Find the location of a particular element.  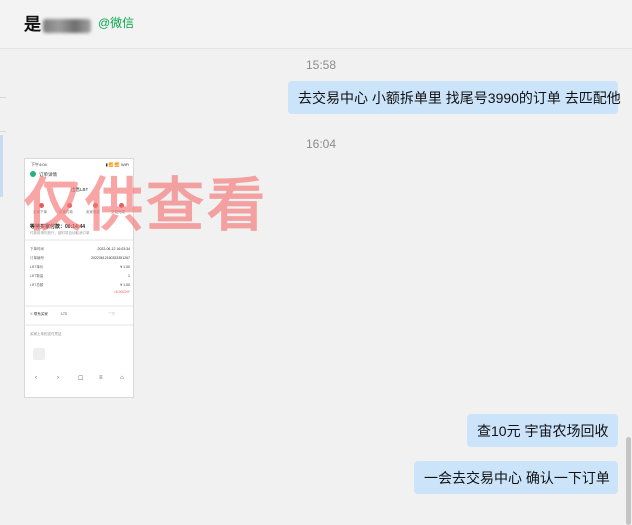

scrollbar is located at coordinates (628, 481).